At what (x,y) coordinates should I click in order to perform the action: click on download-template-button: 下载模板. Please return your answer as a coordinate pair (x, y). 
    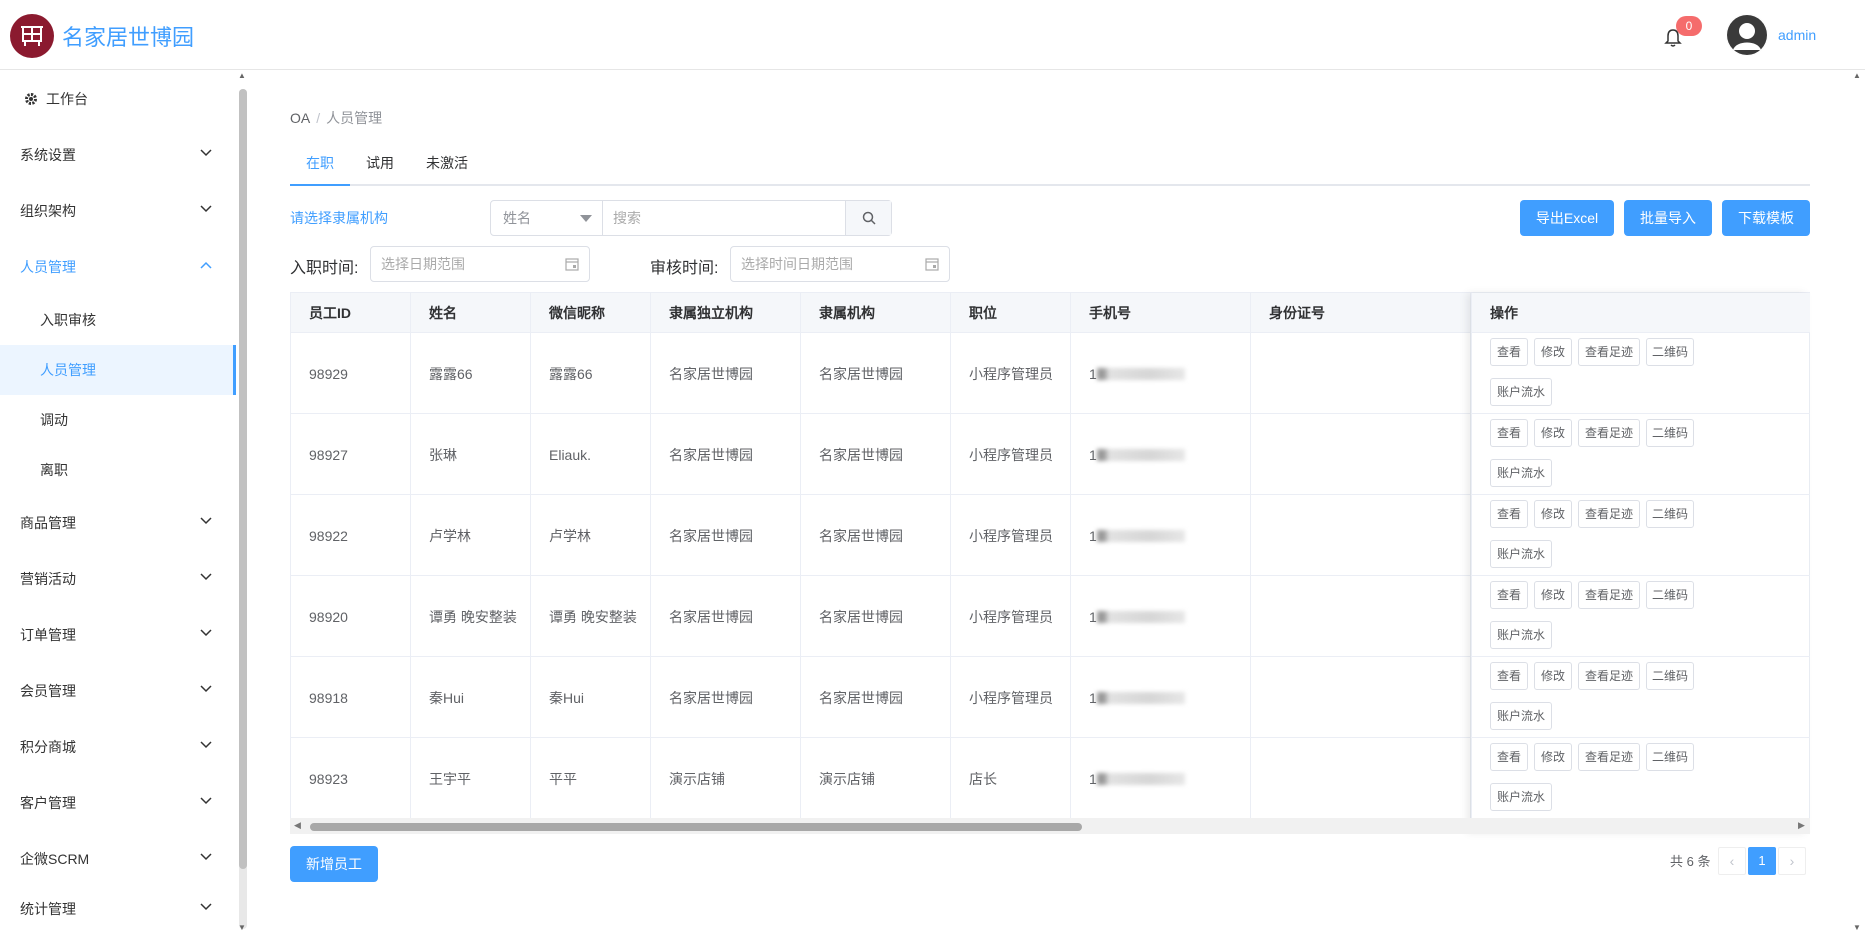
    Looking at the image, I should click on (1766, 218).